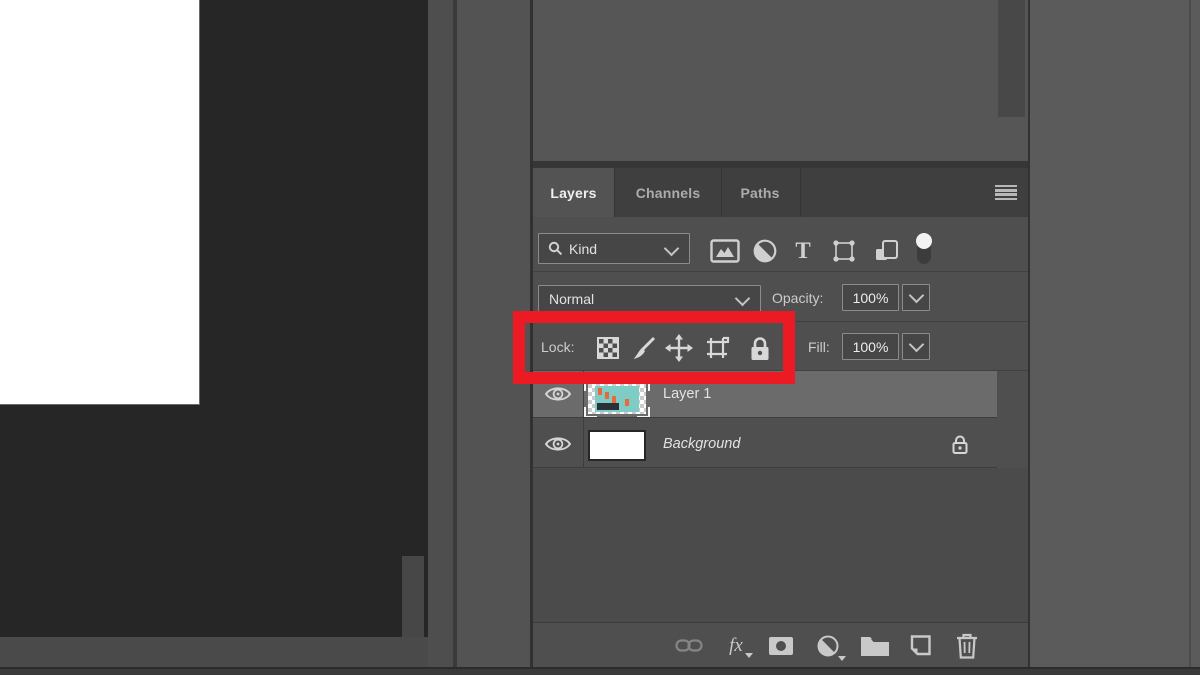  Describe the element at coordinates (725, 250) in the screenshot. I see `filter-pixel-layers-icon` at that location.